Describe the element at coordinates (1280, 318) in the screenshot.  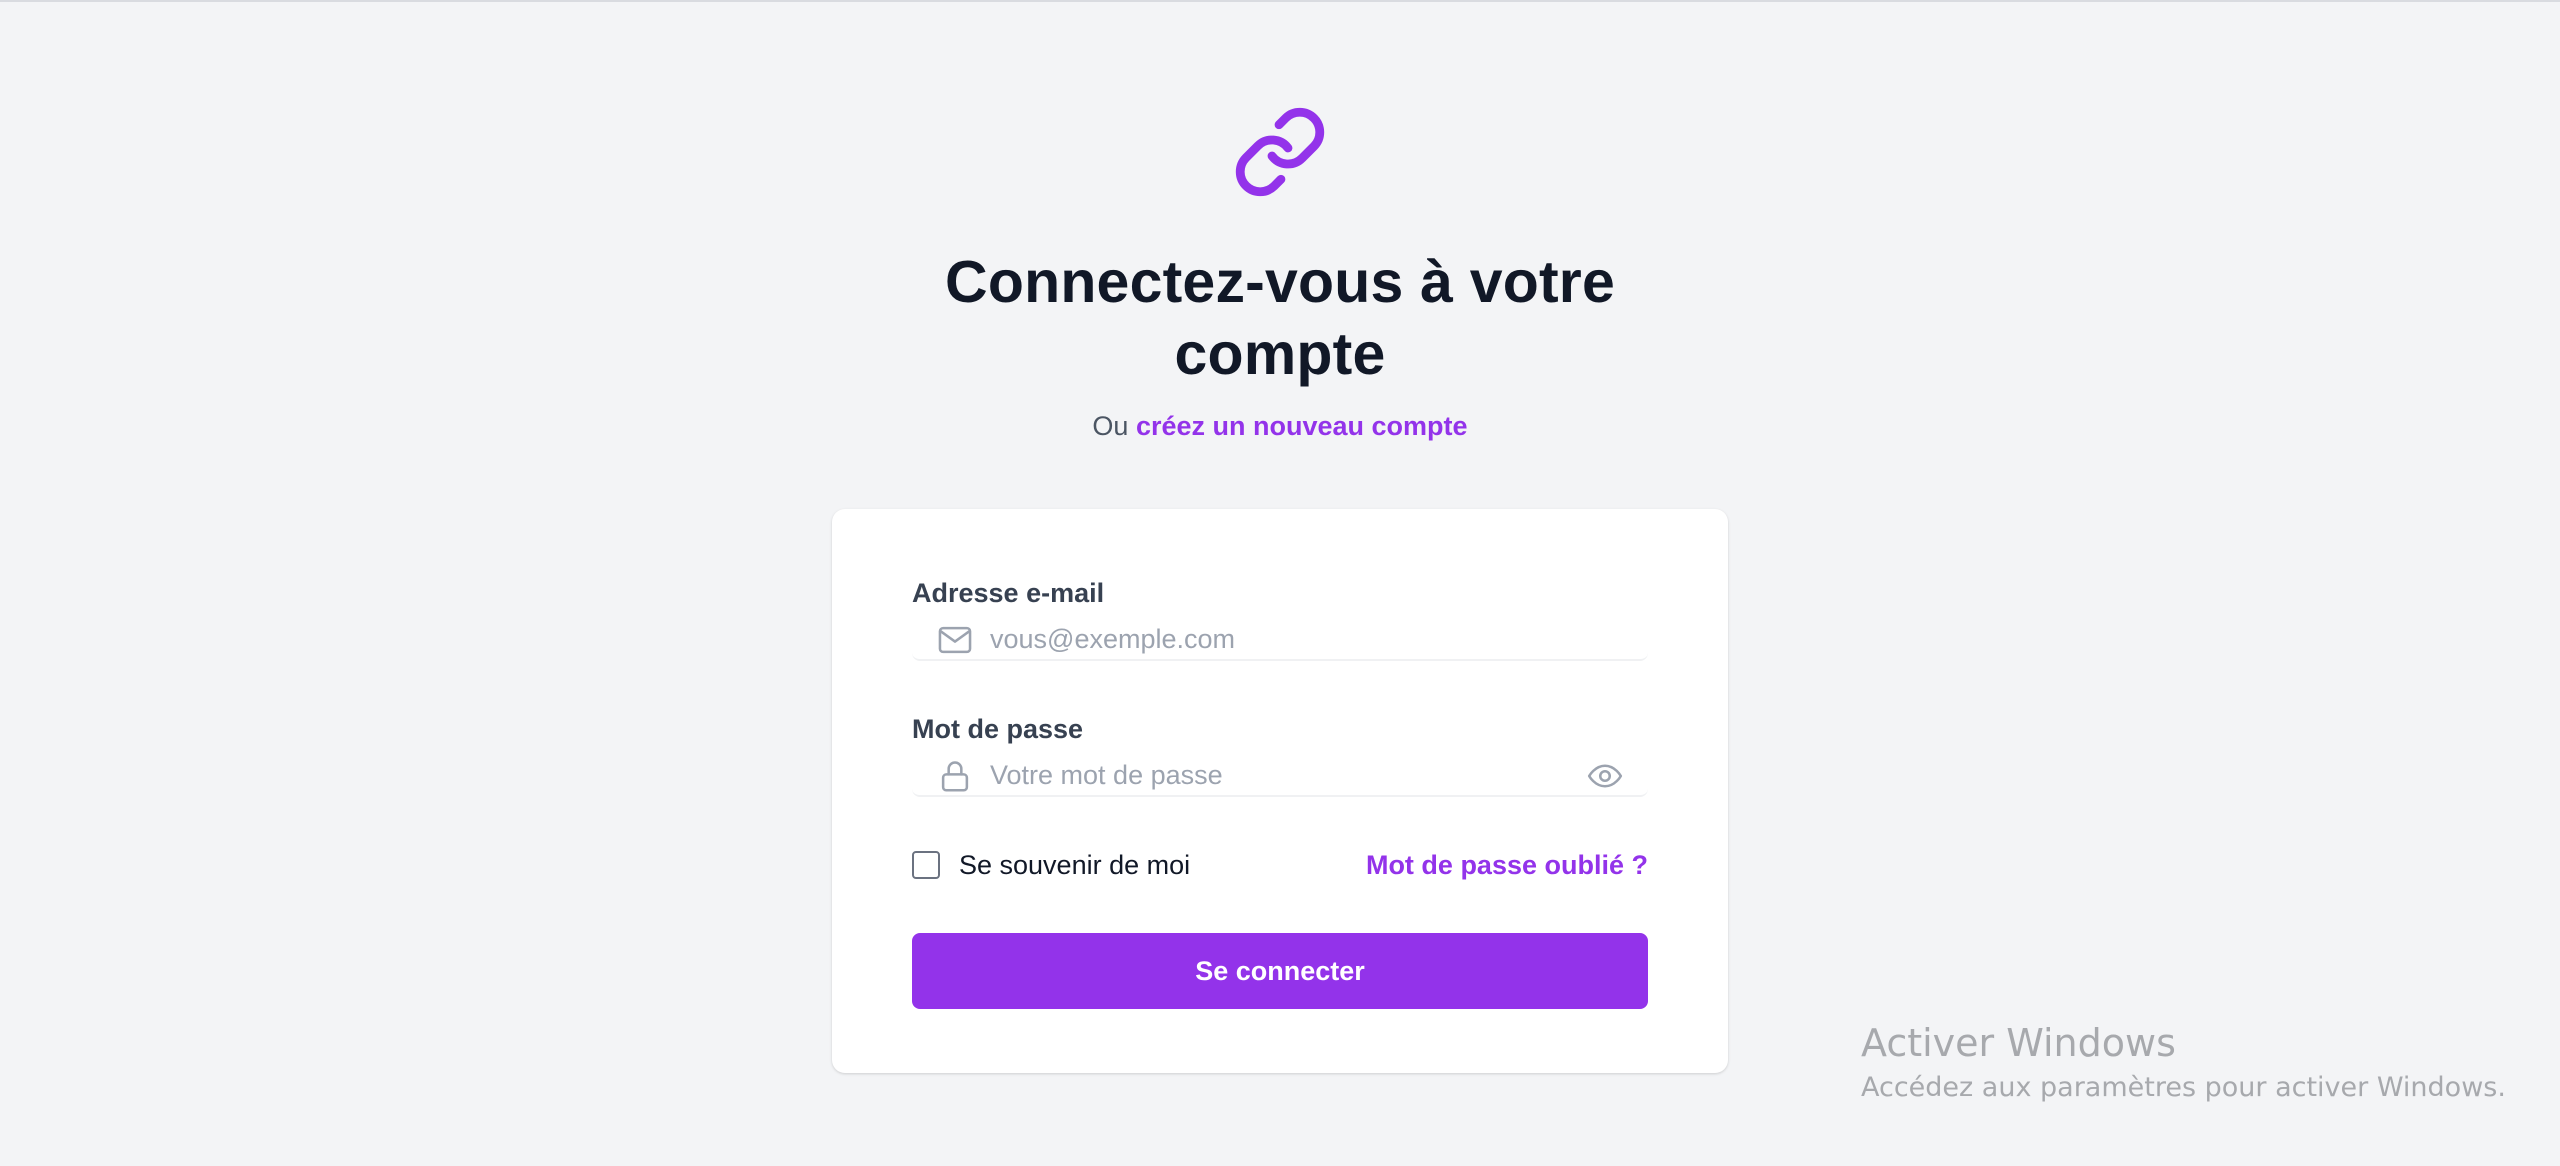
I see `page-title: Connectez-vous à votre compte` at that location.